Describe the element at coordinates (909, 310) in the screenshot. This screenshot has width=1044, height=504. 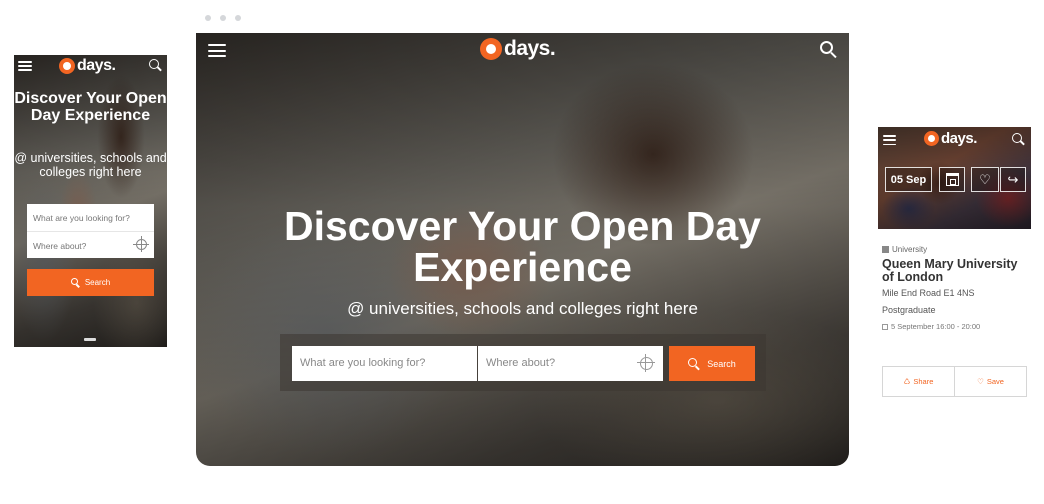
I see `study-level: Postgraduate` at that location.